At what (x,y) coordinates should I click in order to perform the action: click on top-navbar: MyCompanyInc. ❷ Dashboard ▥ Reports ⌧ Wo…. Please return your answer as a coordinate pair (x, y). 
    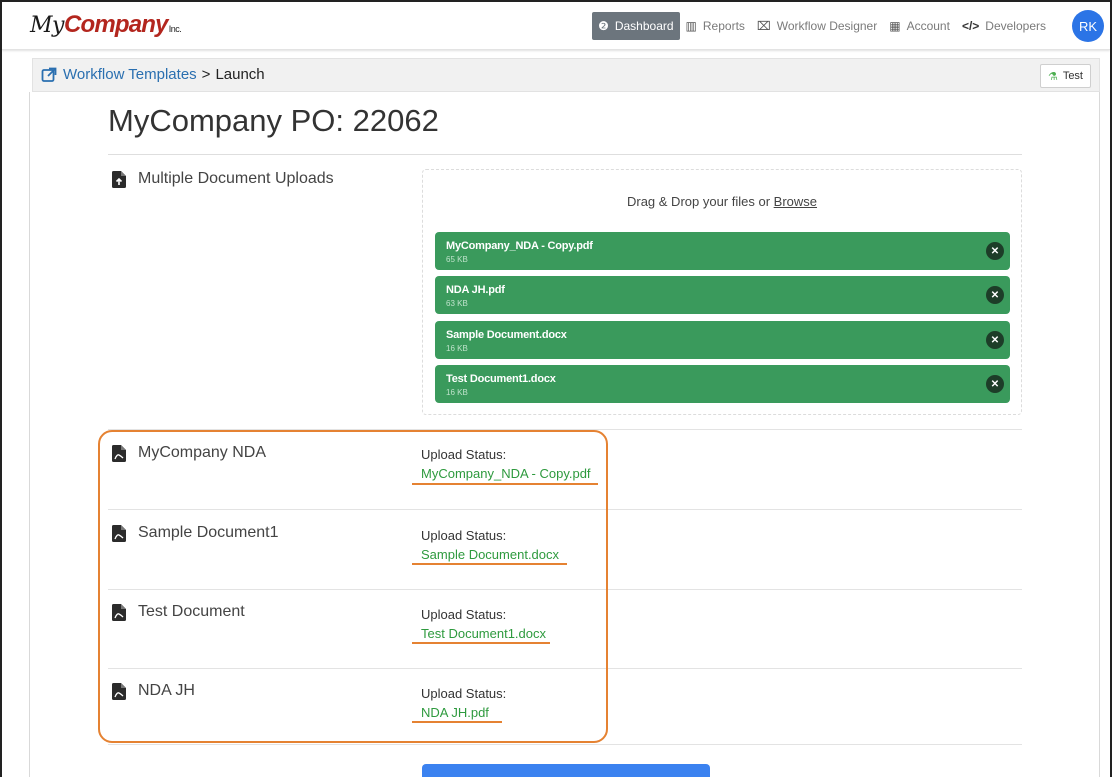
    Looking at the image, I should click on (556, 26).